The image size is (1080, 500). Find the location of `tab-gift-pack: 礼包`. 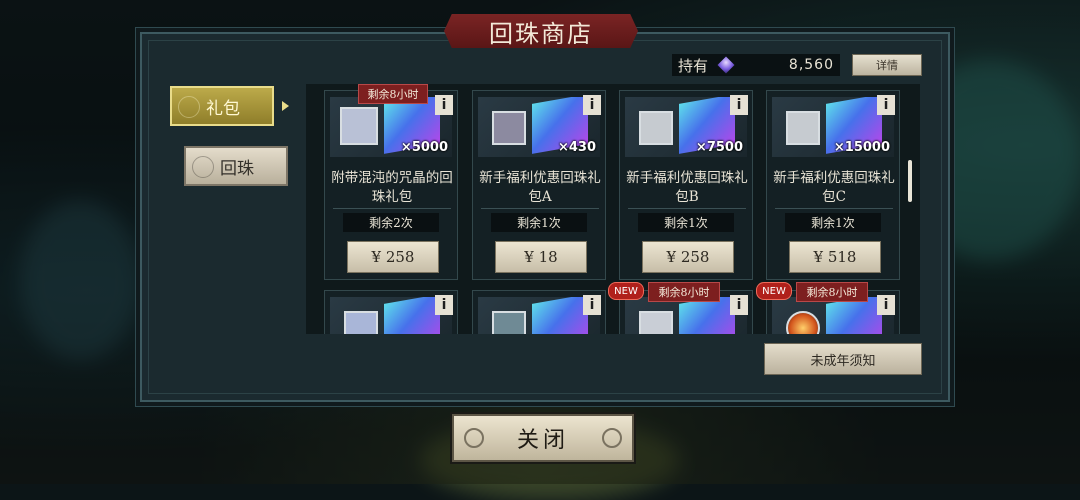

tab-gift-pack: 礼包 is located at coordinates (222, 106).